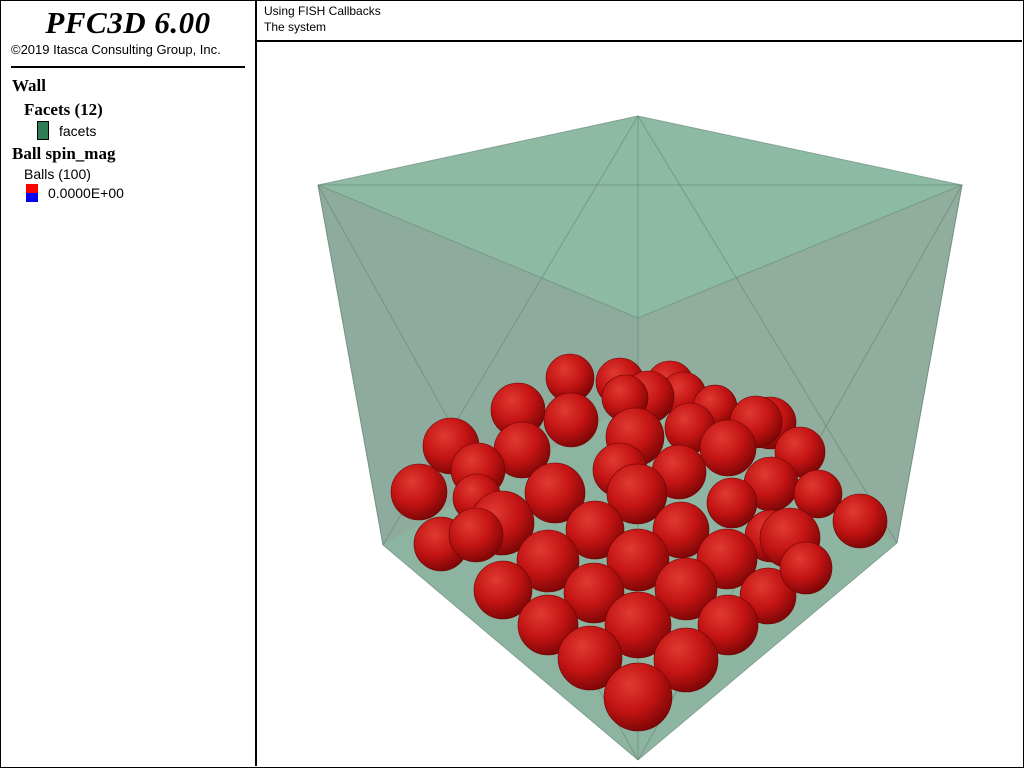 The height and width of the screenshot is (771, 1024). What do you see at coordinates (32, 197) in the screenshot?
I see `spin-low-swatch` at bounding box center [32, 197].